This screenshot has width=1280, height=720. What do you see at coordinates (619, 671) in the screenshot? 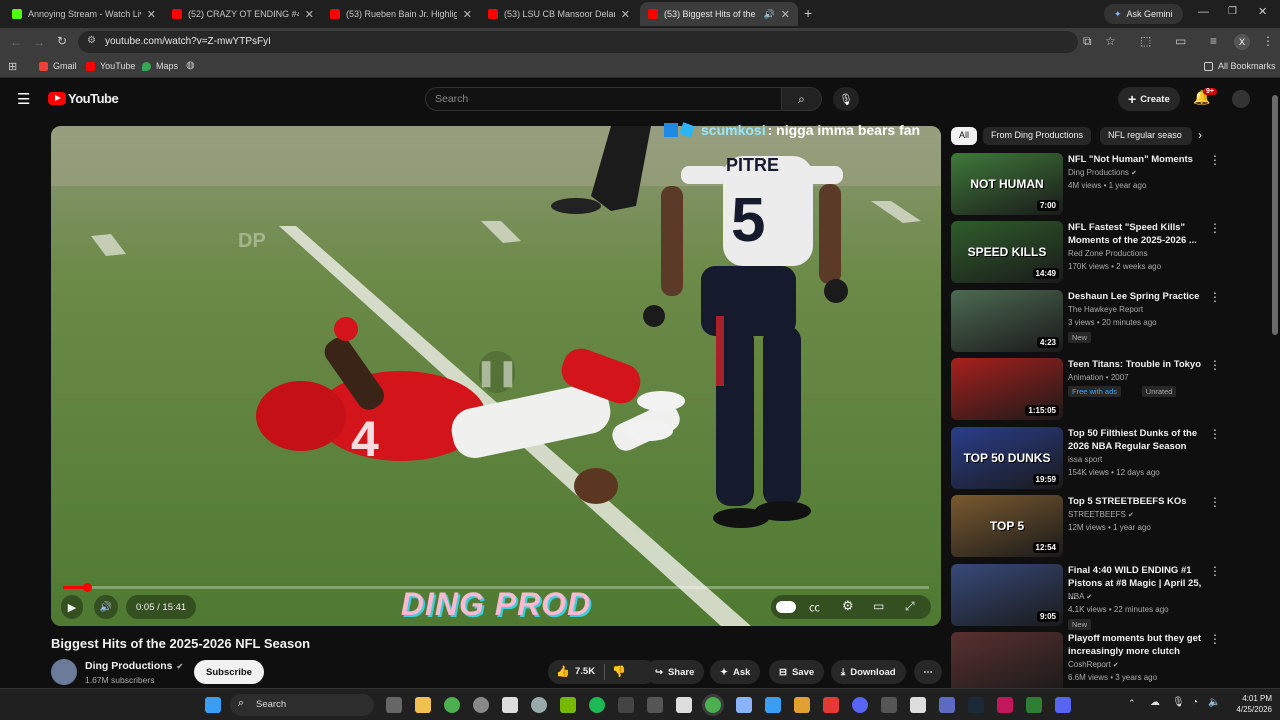
I see `thumbs-down-icon: 👎` at bounding box center [619, 671].